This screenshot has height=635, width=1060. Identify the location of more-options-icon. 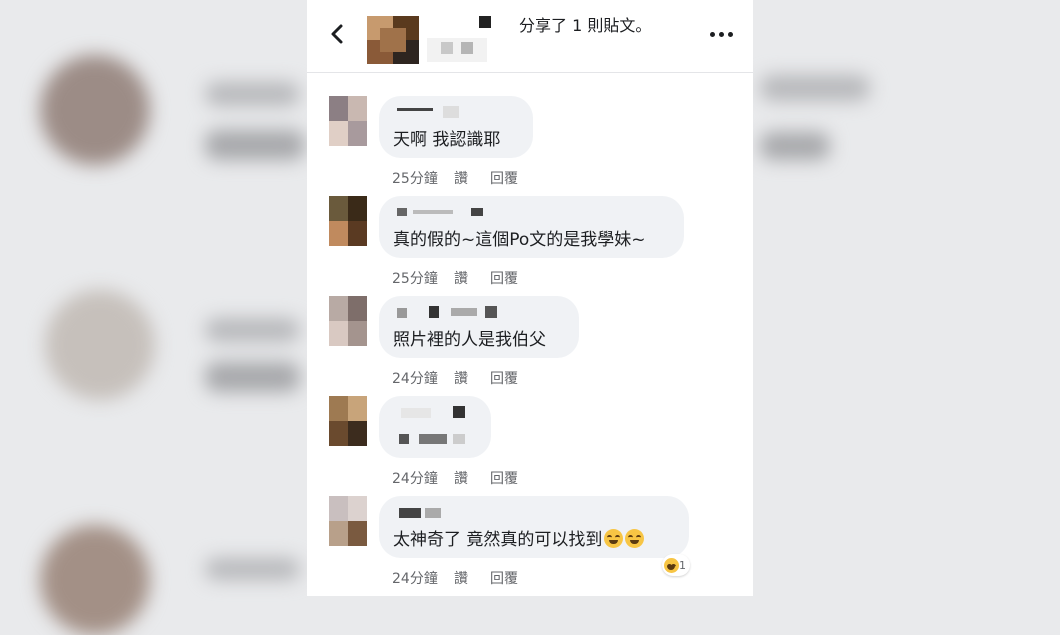
(723, 35).